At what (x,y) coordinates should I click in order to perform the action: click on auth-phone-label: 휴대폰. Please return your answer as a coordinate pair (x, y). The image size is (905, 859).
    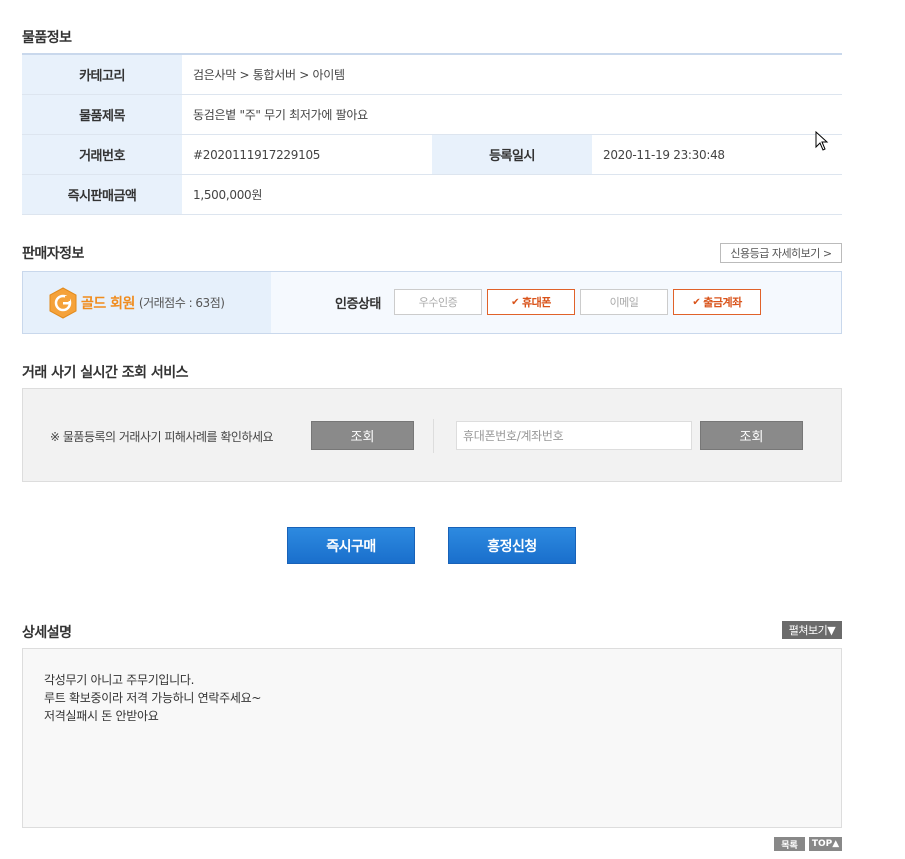
    Looking at the image, I should click on (536, 302).